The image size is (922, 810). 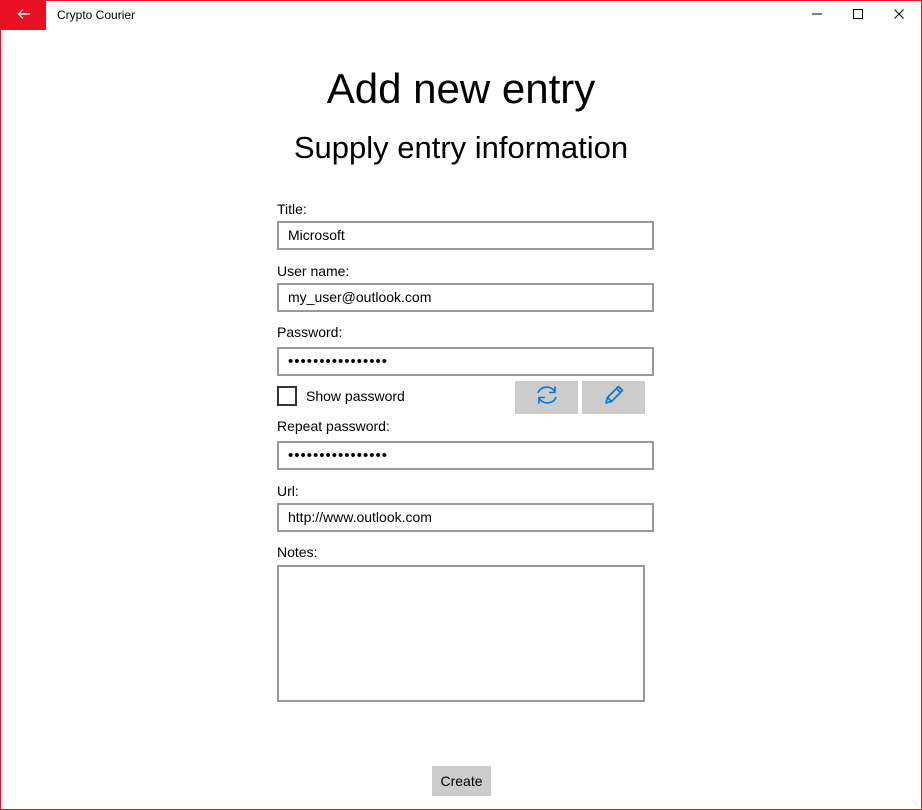 What do you see at coordinates (96, 15) in the screenshot?
I see `app-title: Crypto Courier` at bounding box center [96, 15].